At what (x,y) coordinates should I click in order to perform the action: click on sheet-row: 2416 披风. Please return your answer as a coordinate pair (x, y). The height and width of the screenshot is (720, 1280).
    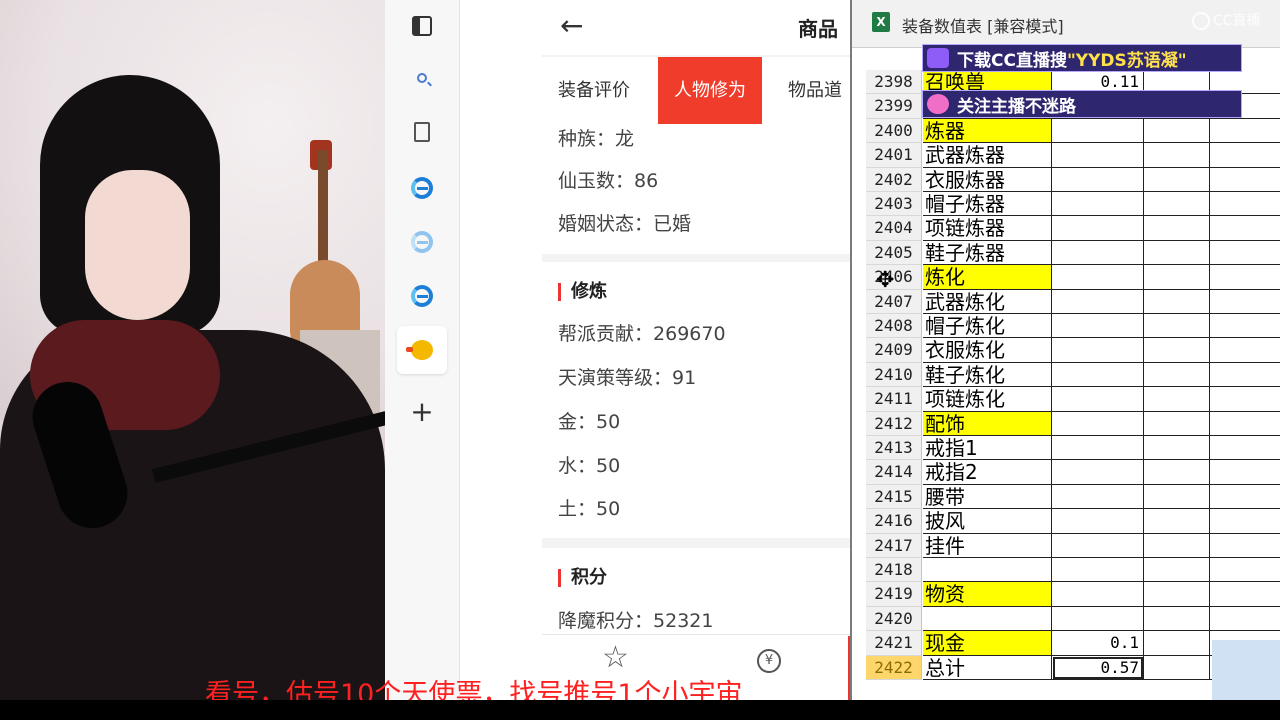
    Looking at the image, I should click on (1073, 521).